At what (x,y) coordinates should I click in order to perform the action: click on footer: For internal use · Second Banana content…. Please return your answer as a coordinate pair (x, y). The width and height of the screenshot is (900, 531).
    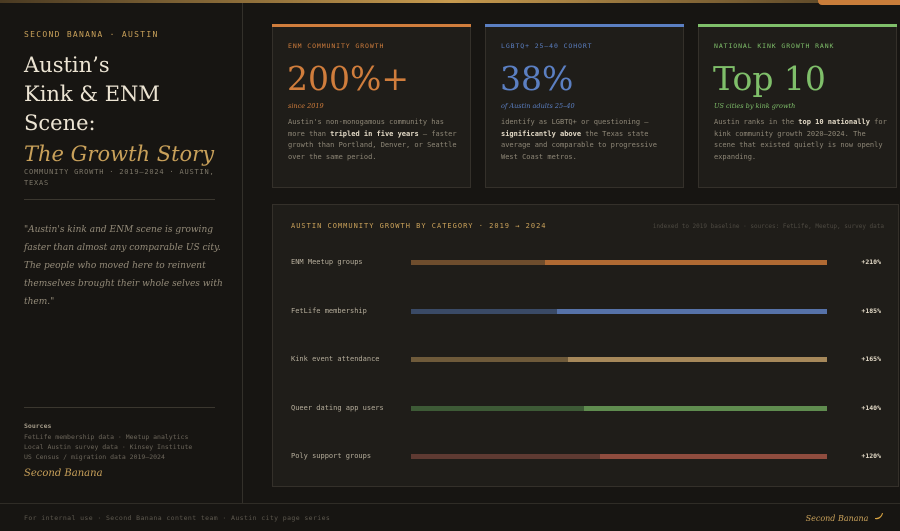
    Looking at the image, I should click on (450, 517).